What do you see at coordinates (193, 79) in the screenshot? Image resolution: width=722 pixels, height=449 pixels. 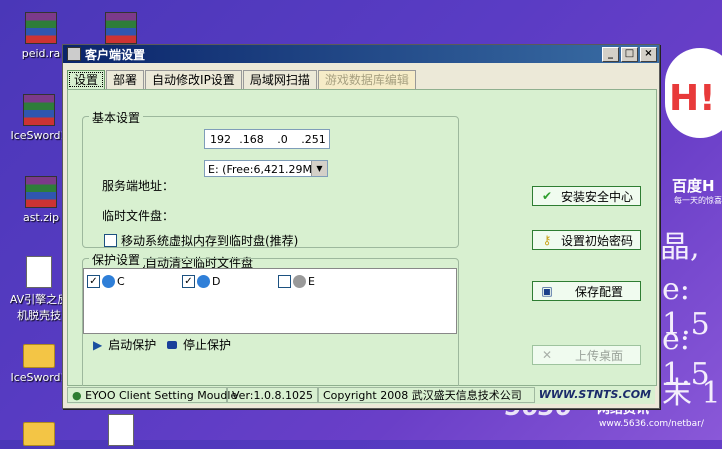 I see `tab-auto-ip: 自动修改IP设置` at bounding box center [193, 79].